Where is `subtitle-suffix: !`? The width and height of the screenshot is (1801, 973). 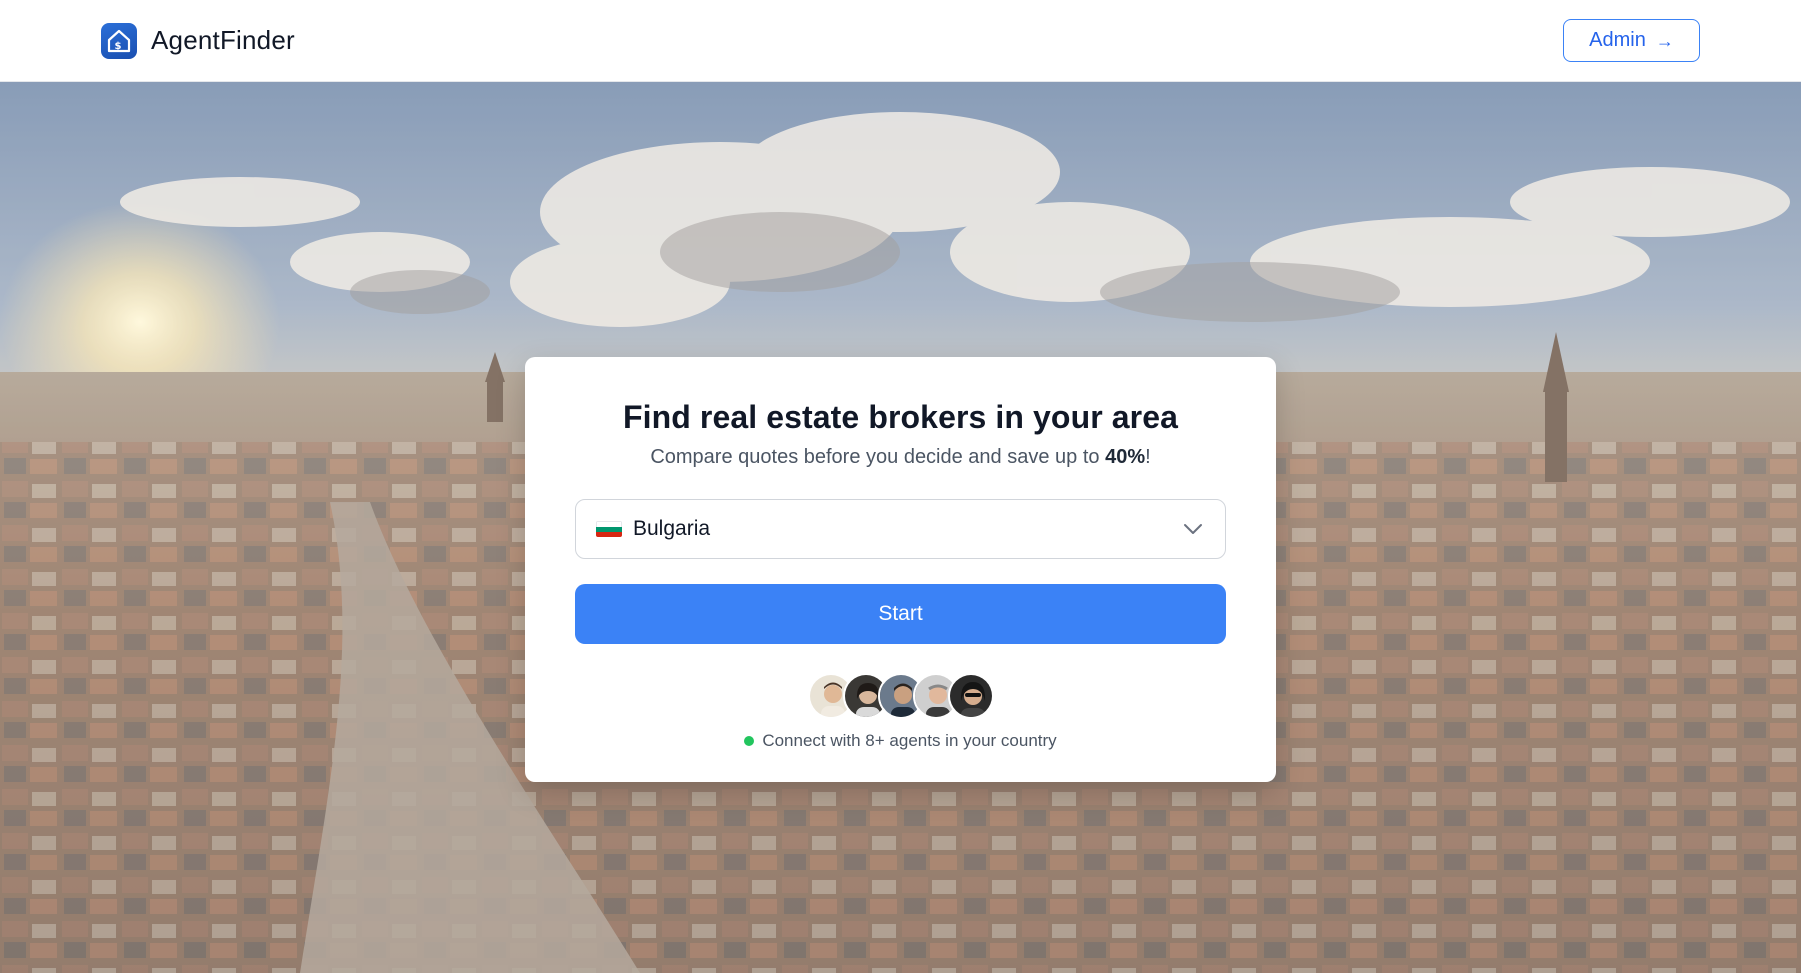
subtitle-suffix: ! is located at coordinates (1148, 457).